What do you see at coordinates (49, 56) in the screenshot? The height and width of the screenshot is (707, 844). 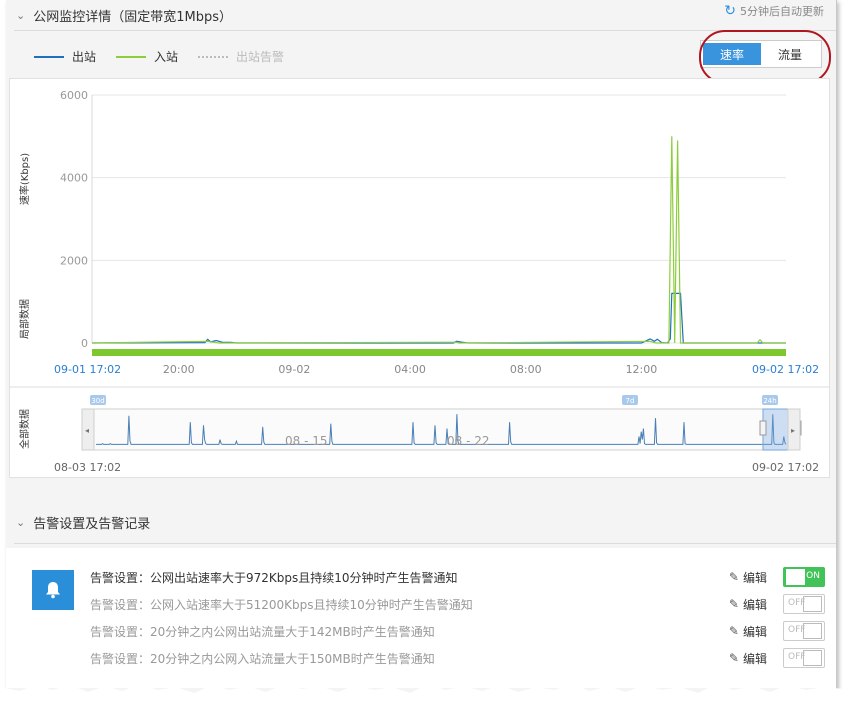 I see `legend-outbound-swatch` at bounding box center [49, 56].